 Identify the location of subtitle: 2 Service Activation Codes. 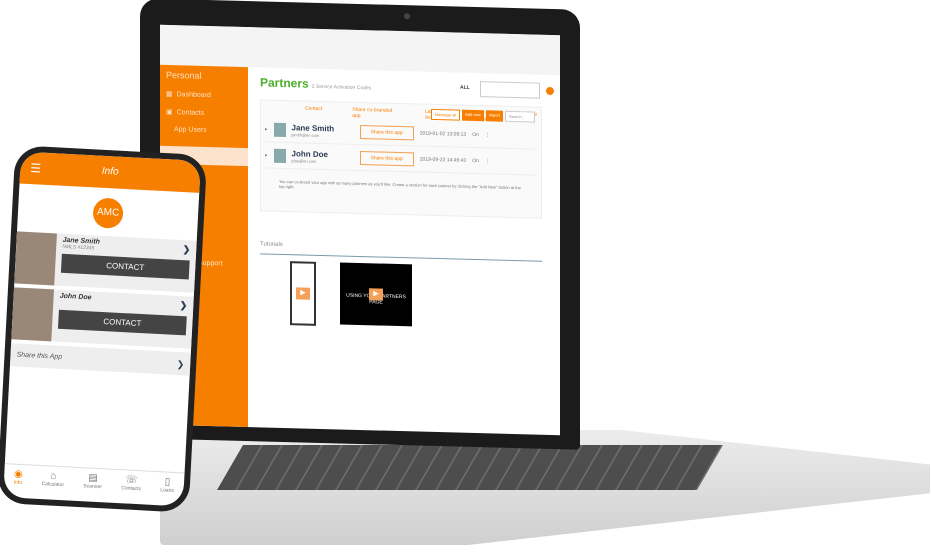
(341, 87).